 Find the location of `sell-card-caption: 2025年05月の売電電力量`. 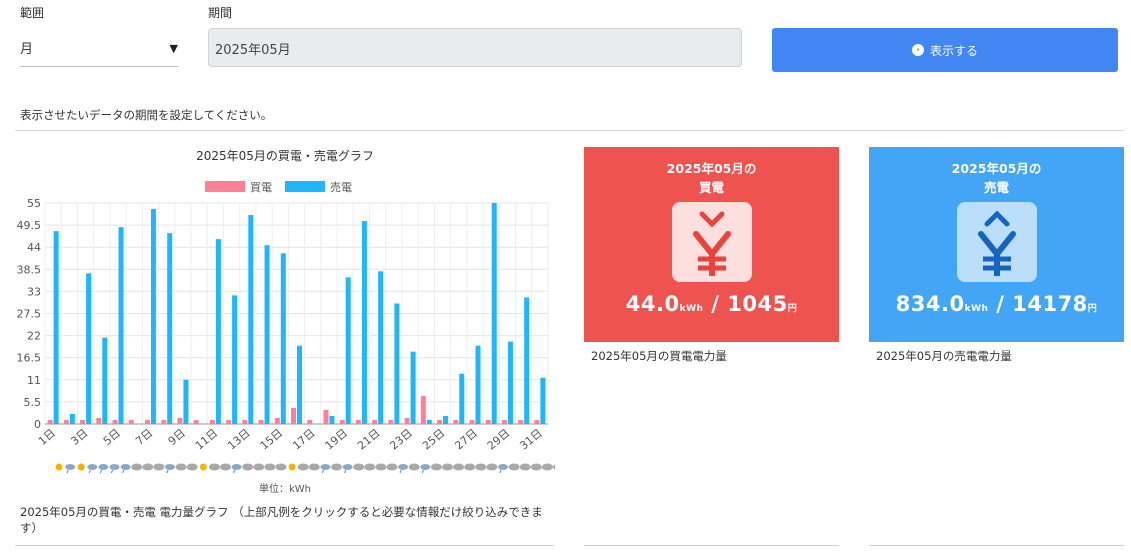

sell-card-caption: 2025年05月の売電電力量 is located at coordinates (944, 356).